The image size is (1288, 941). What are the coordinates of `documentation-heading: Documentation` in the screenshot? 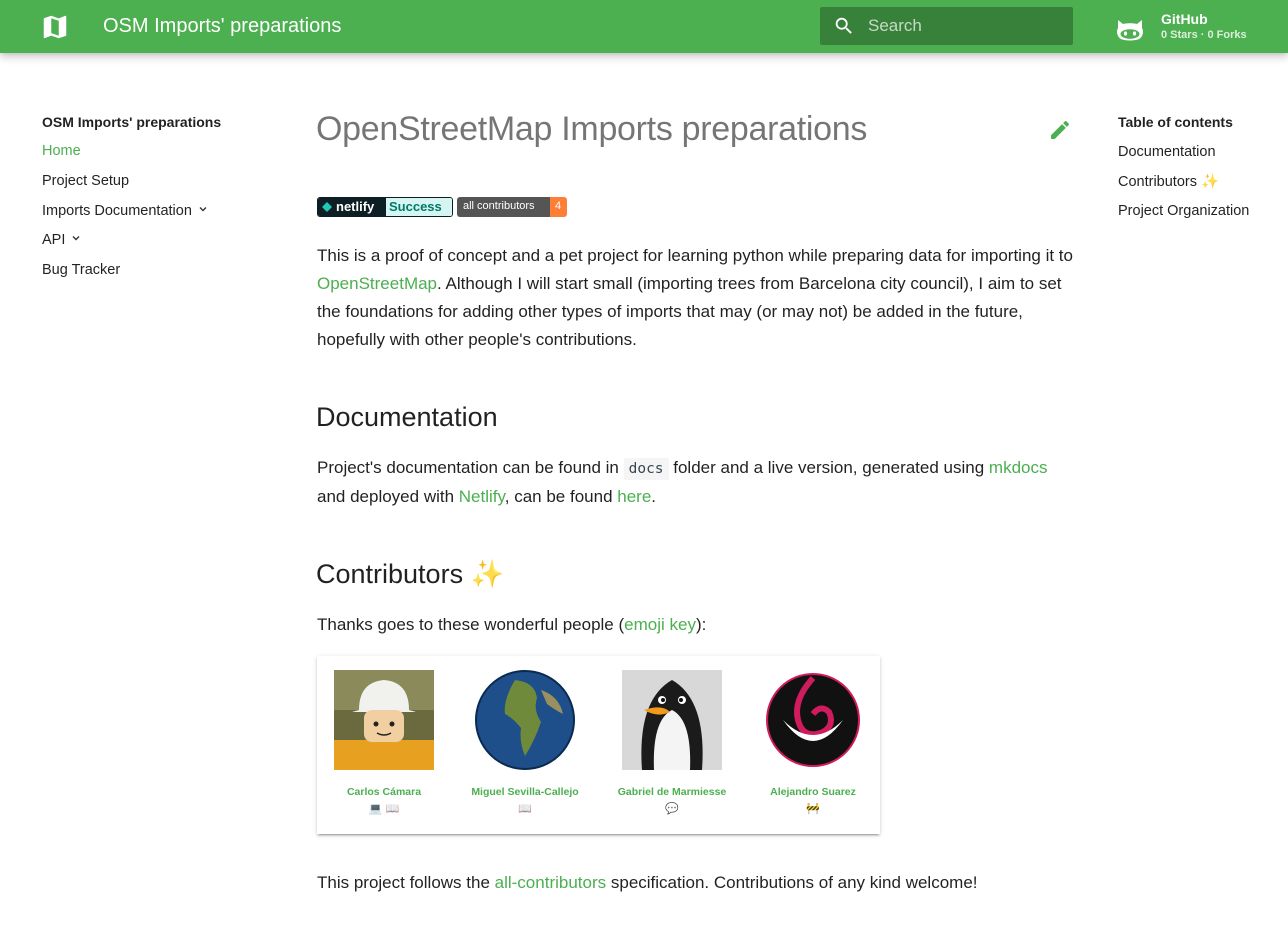 It's located at (407, 417).